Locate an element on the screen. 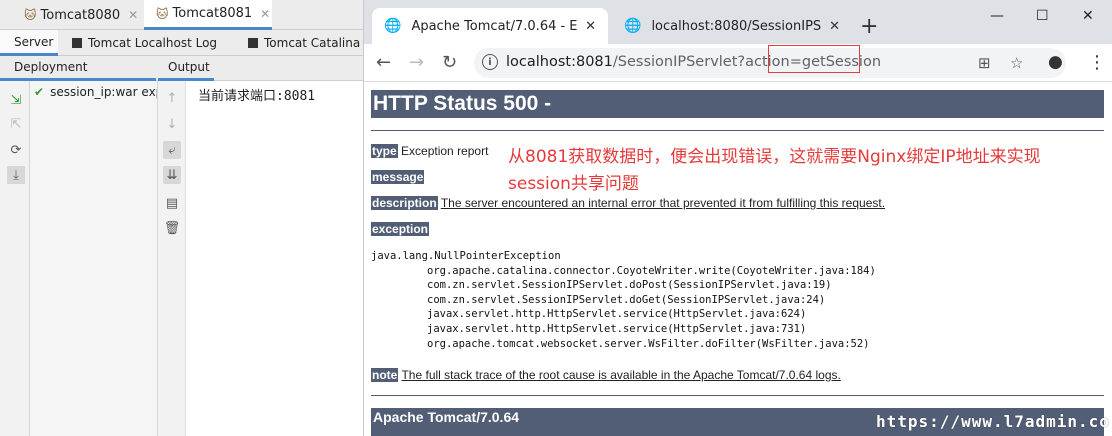 This screenshot has width=1112, height=436. editor-tab-bar: 🐱 Tomcat8080 ✕ 🐱 Tomcat8081 ✕ is located at coordinates (181, 15).